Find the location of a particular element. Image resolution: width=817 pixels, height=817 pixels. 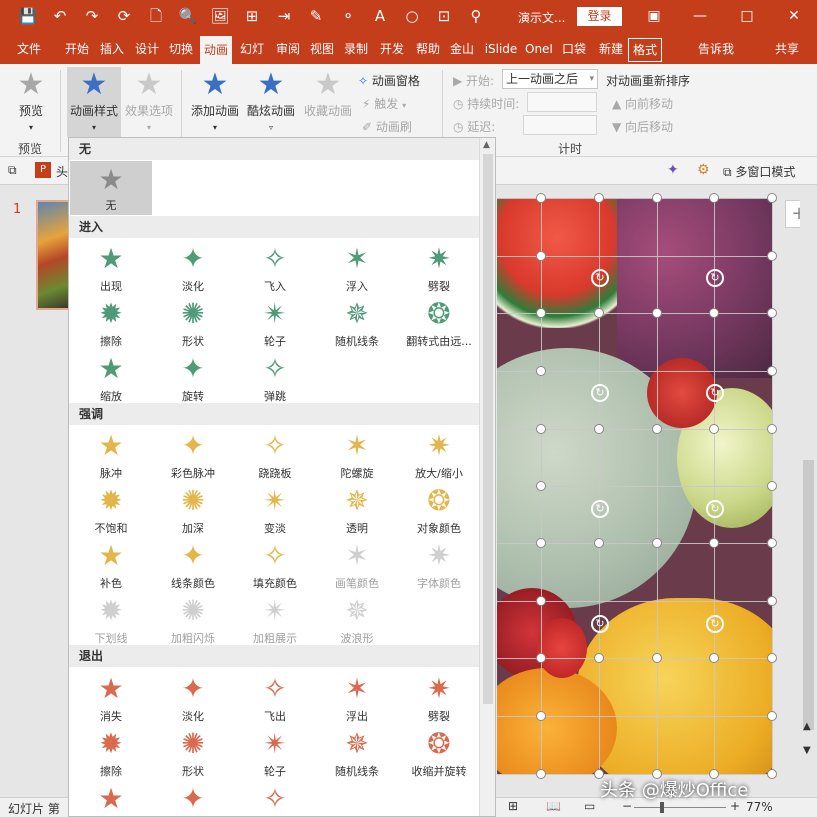

tab-9: 录制 is located at coordinates (356, 49).